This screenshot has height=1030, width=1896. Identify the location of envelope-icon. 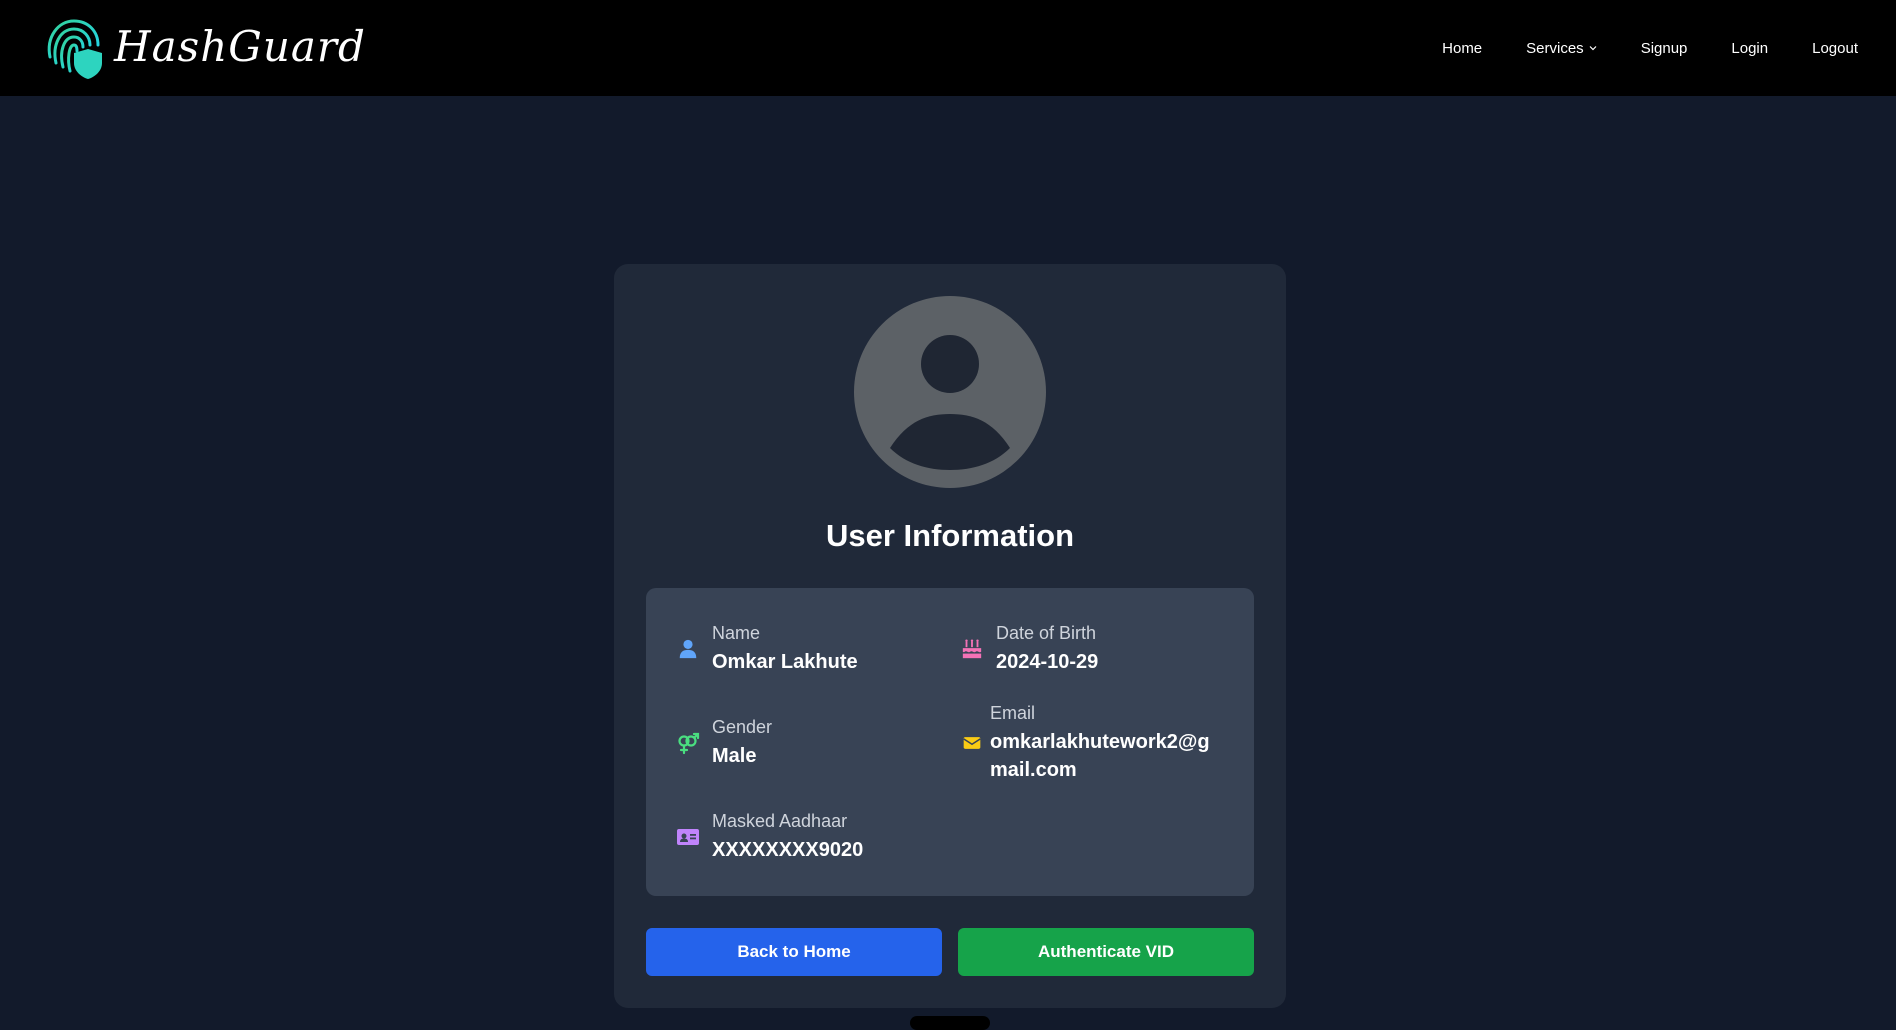
(972, 743).